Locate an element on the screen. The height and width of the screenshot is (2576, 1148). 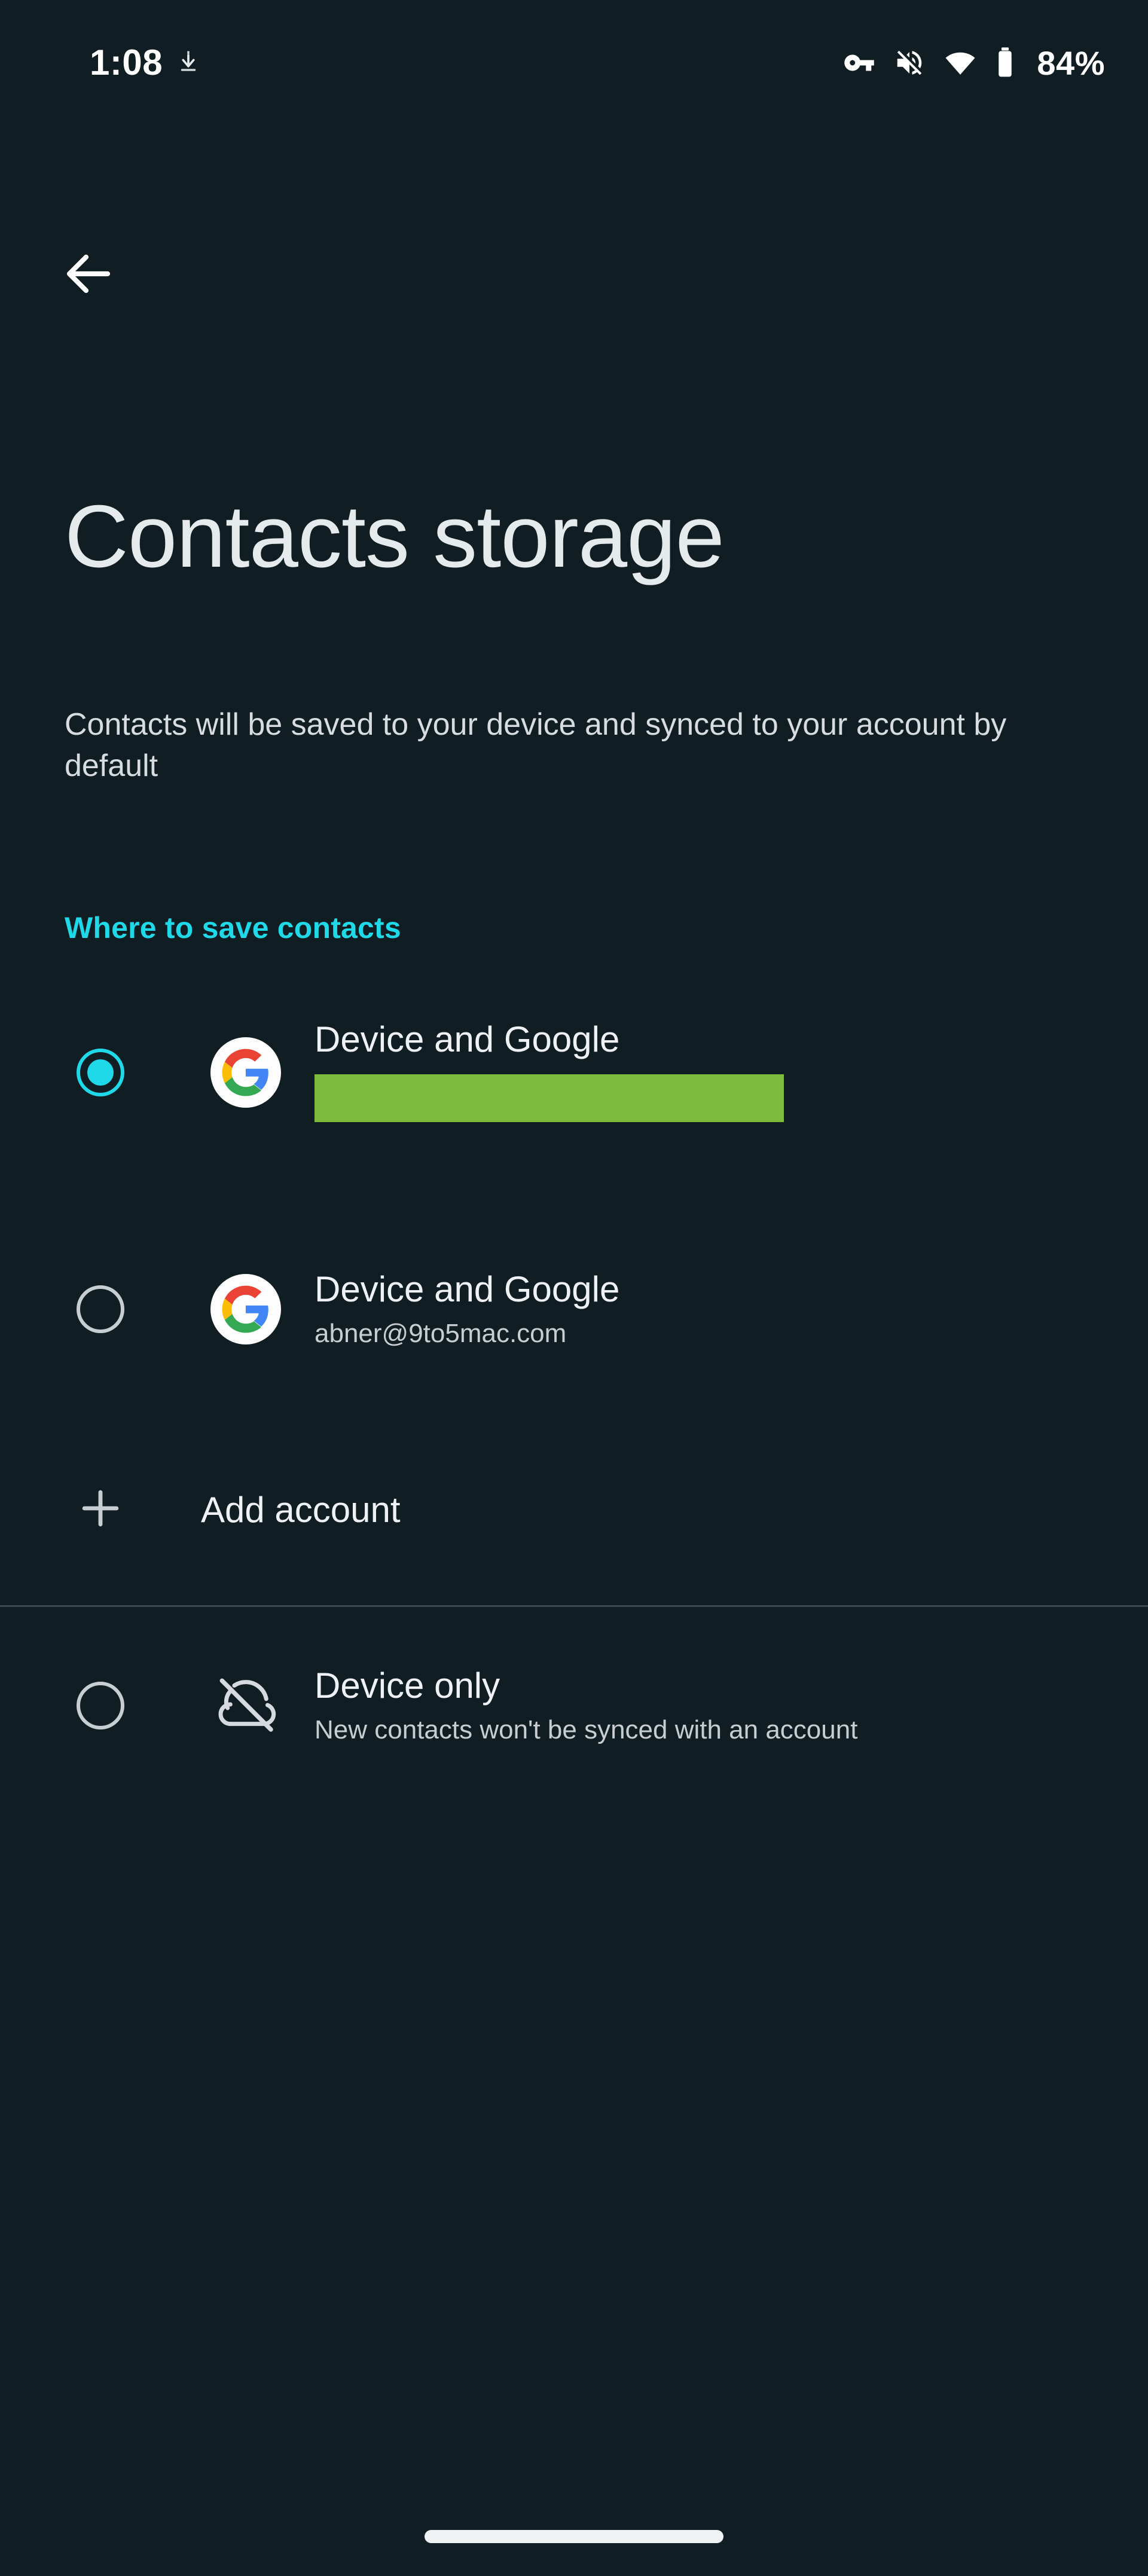
option-title-google-secondary: Device and Google is located at coordinates (467, 1289).